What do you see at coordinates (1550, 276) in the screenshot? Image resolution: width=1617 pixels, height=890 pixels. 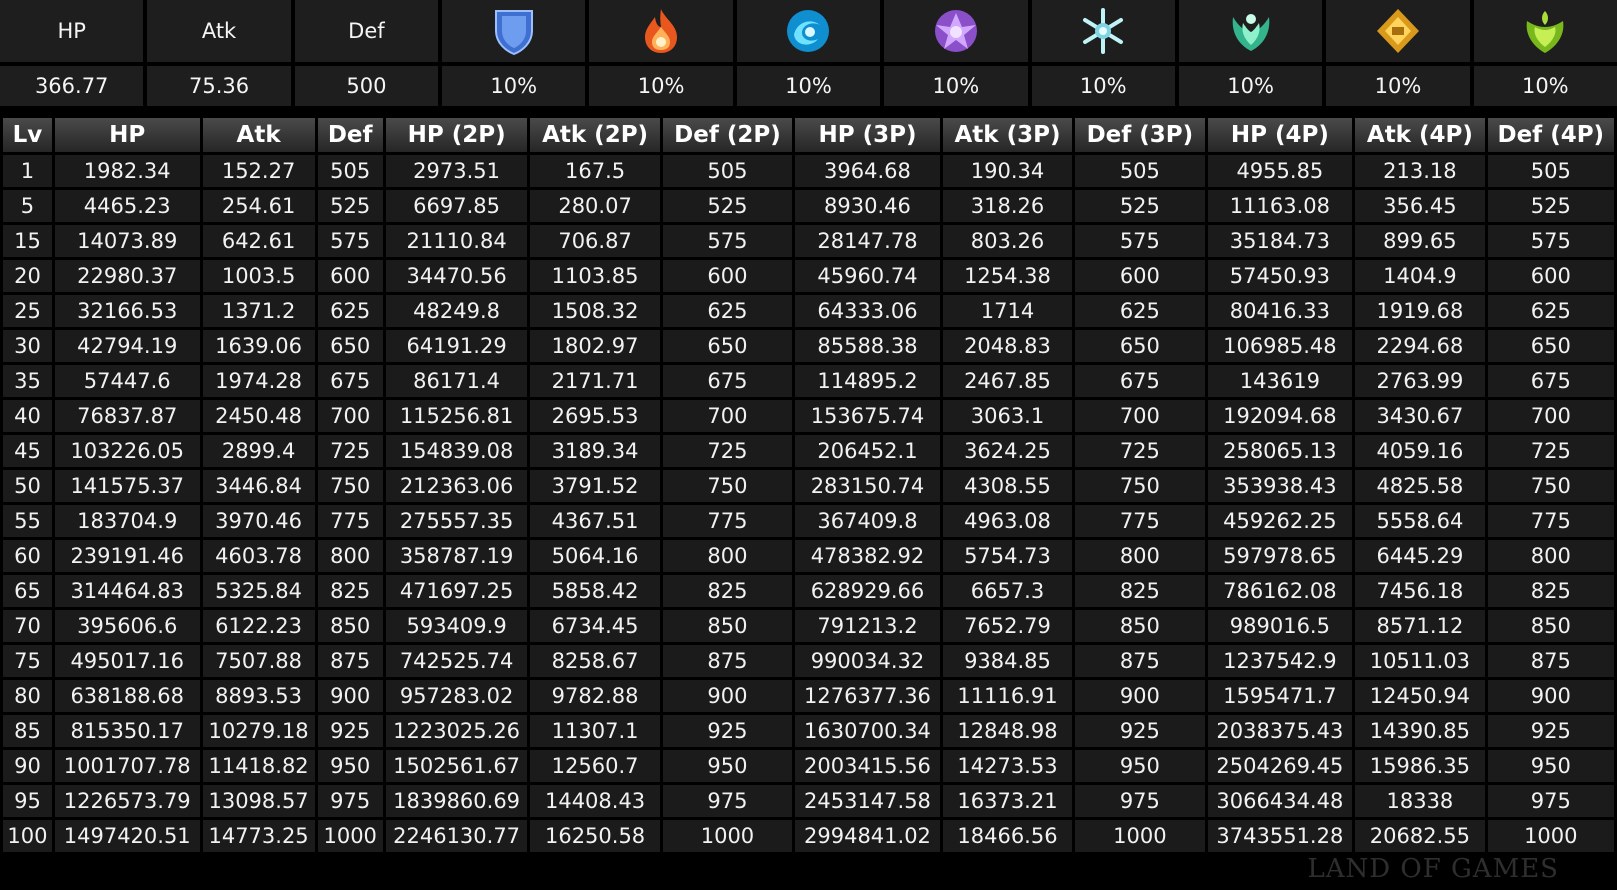 I see `stat-cell: 600` at bounding box center [1550, 276].